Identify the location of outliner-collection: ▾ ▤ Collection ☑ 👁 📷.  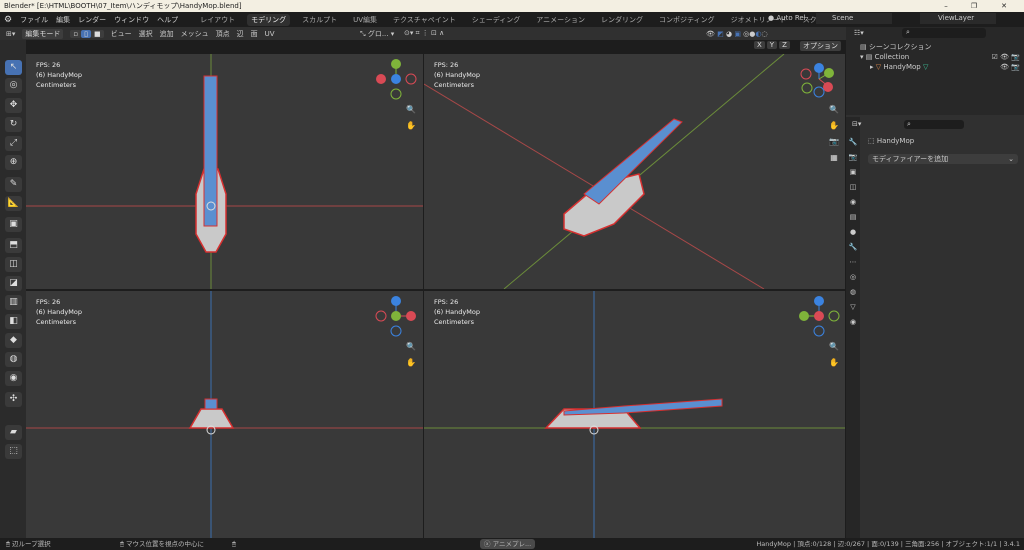
(940, 57).